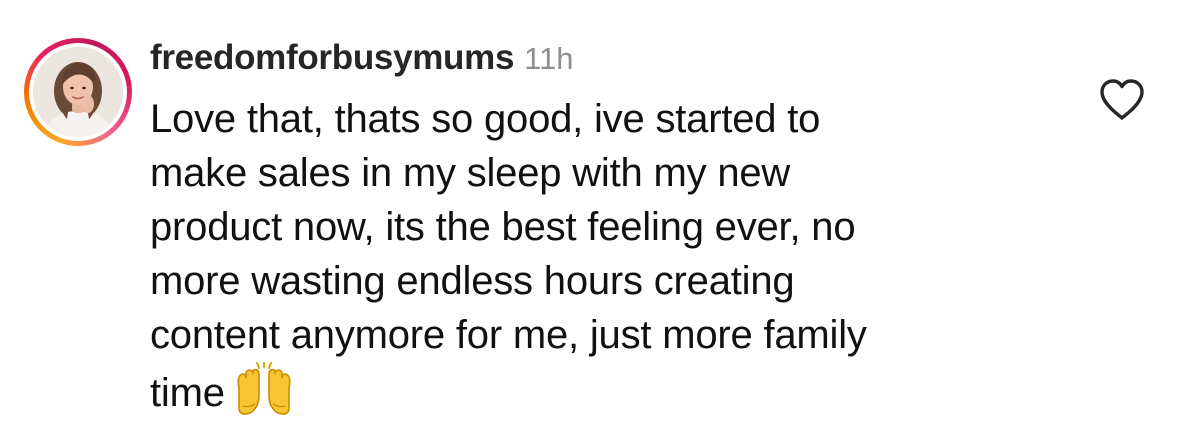 The height and width of the screenshot is (430, 1200). I want to click on comment-text-line-last: time, so click(615, 390).